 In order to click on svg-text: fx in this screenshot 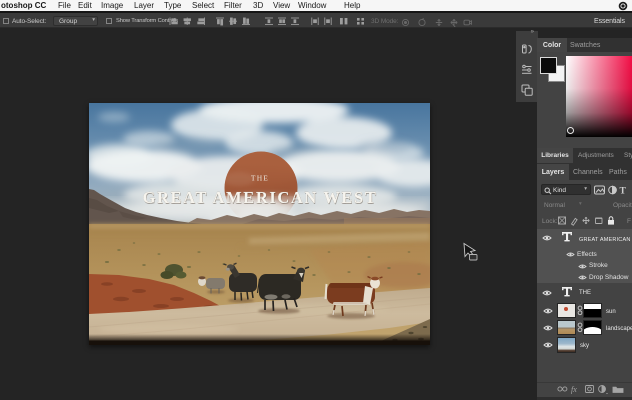, I will do `click(574, 389)`.